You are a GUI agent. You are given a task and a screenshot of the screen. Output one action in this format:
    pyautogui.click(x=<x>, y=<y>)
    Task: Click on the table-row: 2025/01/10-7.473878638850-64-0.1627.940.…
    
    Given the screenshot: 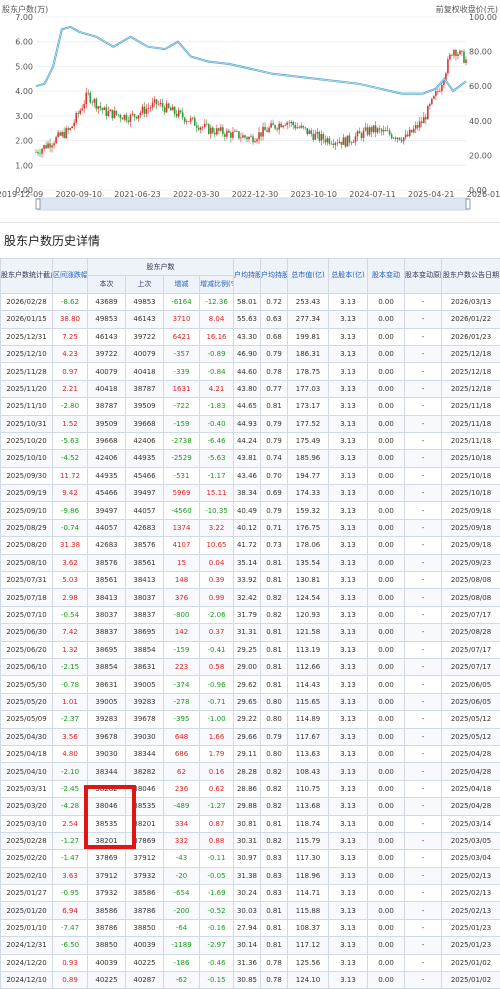 What is the action you would take?
    pyautogui.click(x=250, y=927)
    